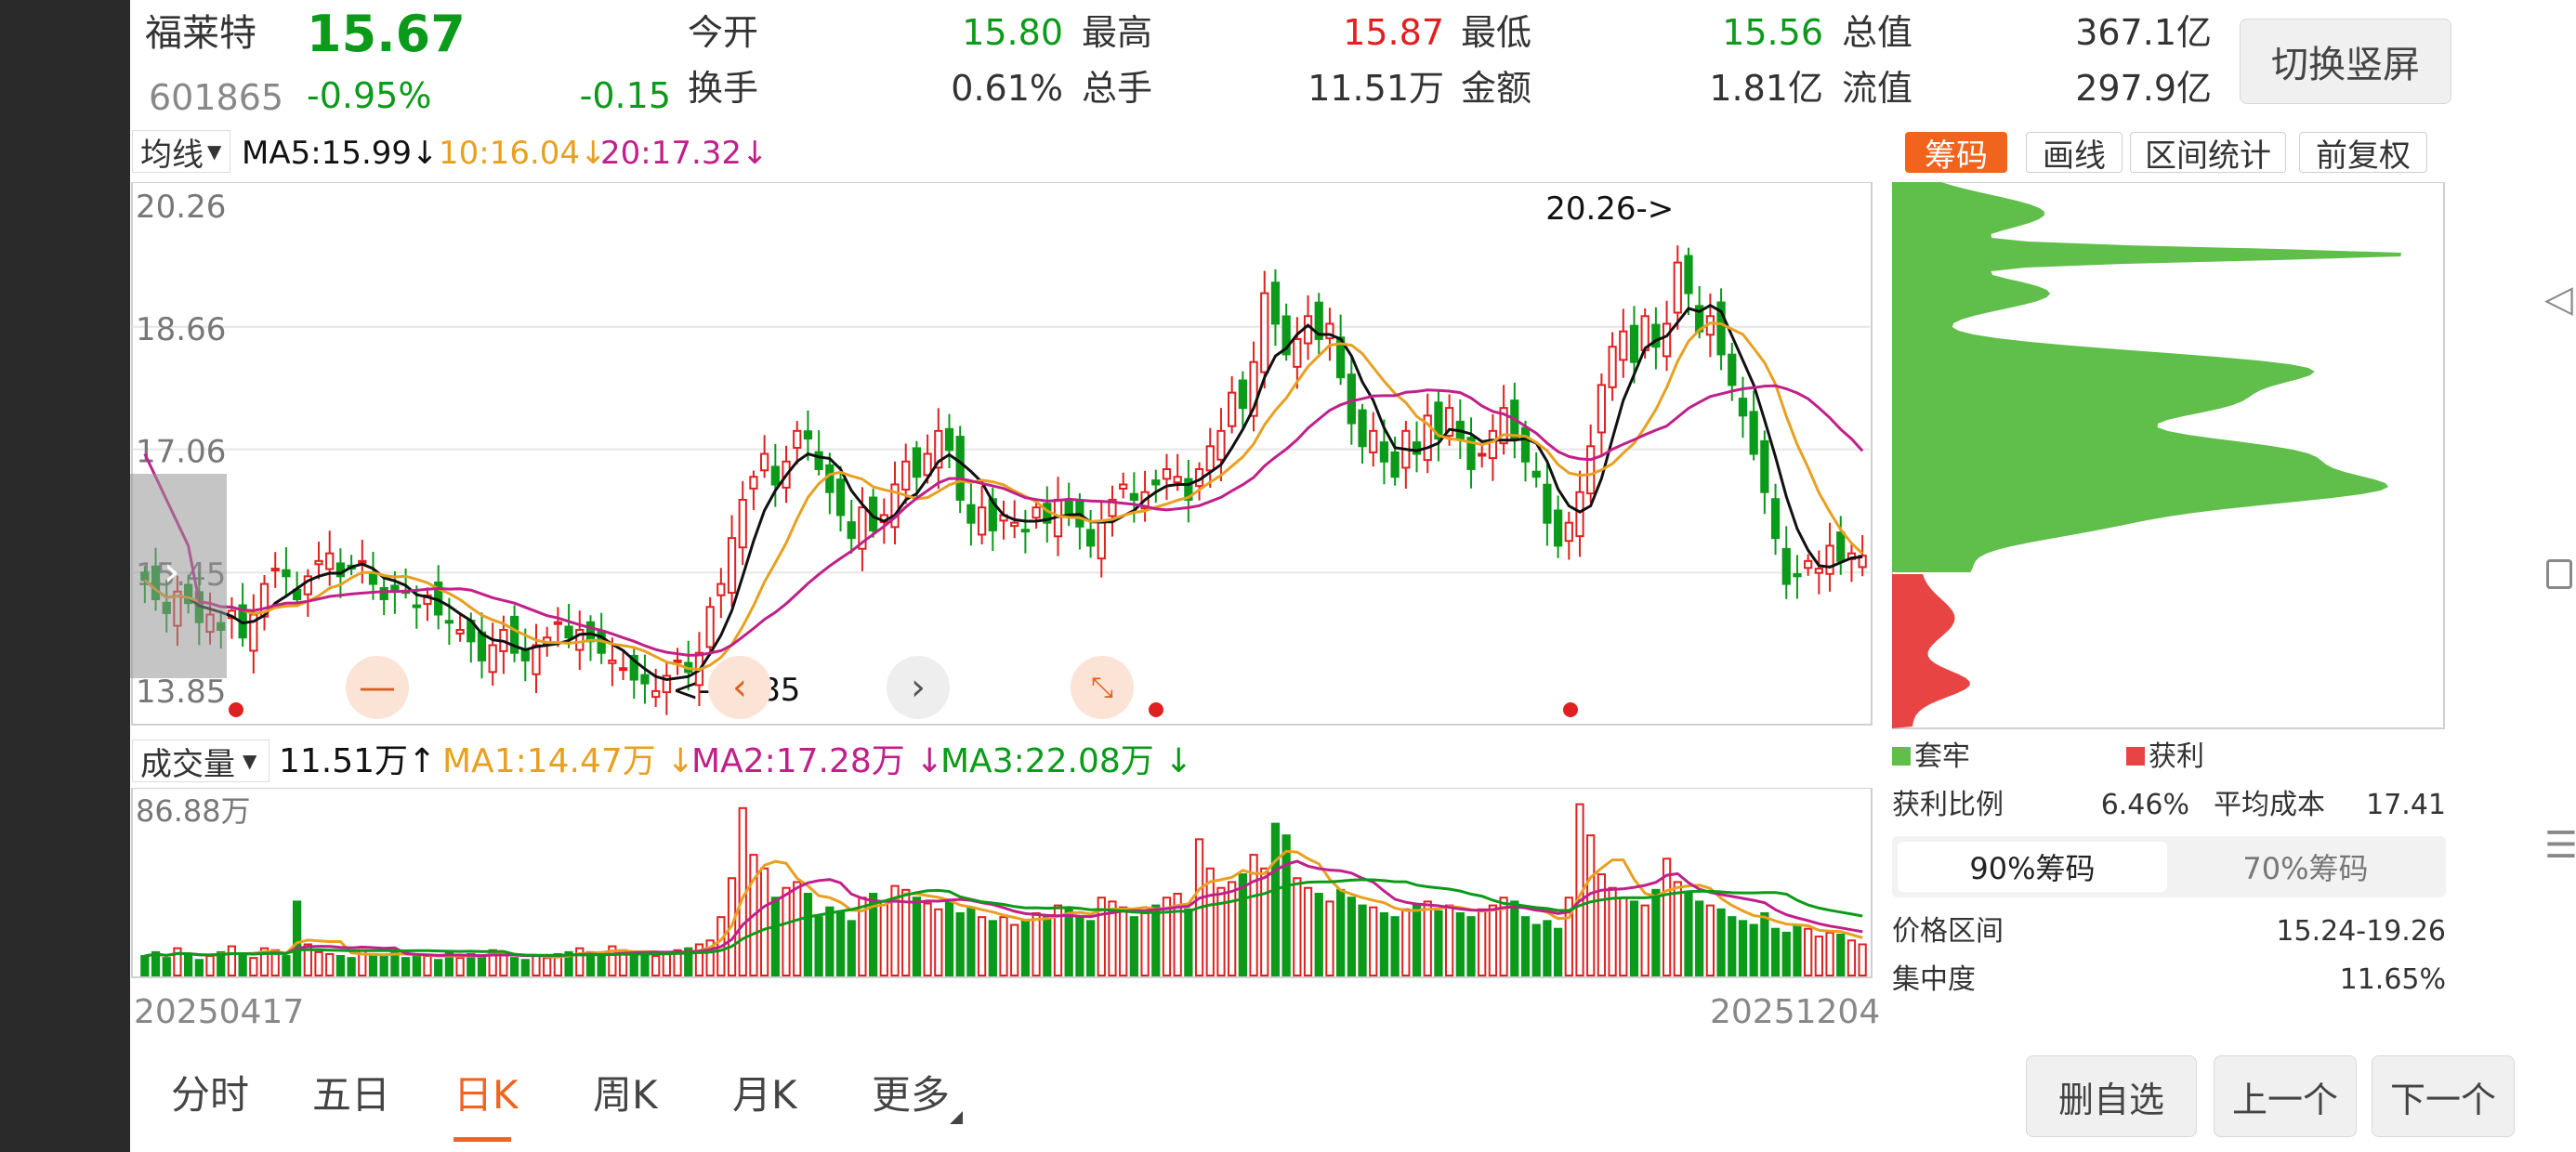  I want to click on chip-tab: 区间统计, so click(2208, 153).